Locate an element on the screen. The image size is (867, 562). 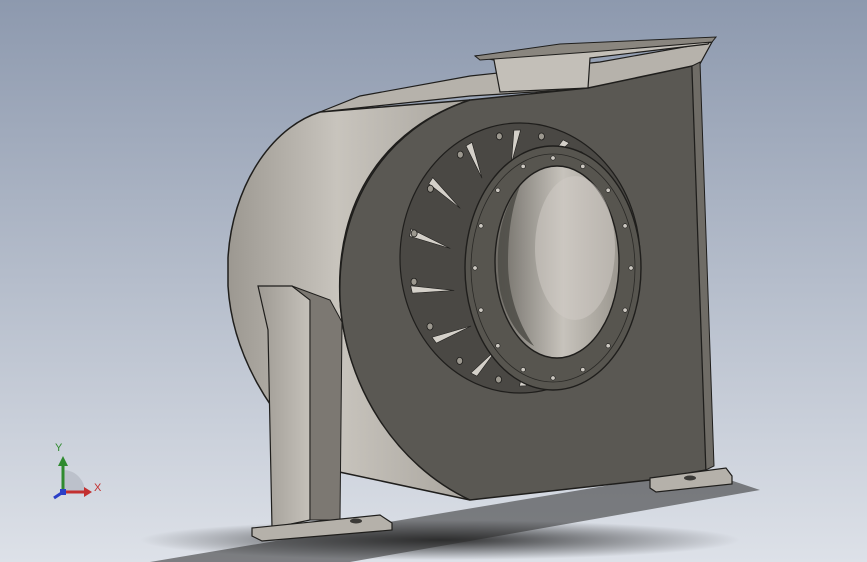
triad-plane is located at coordinates (74, 481).